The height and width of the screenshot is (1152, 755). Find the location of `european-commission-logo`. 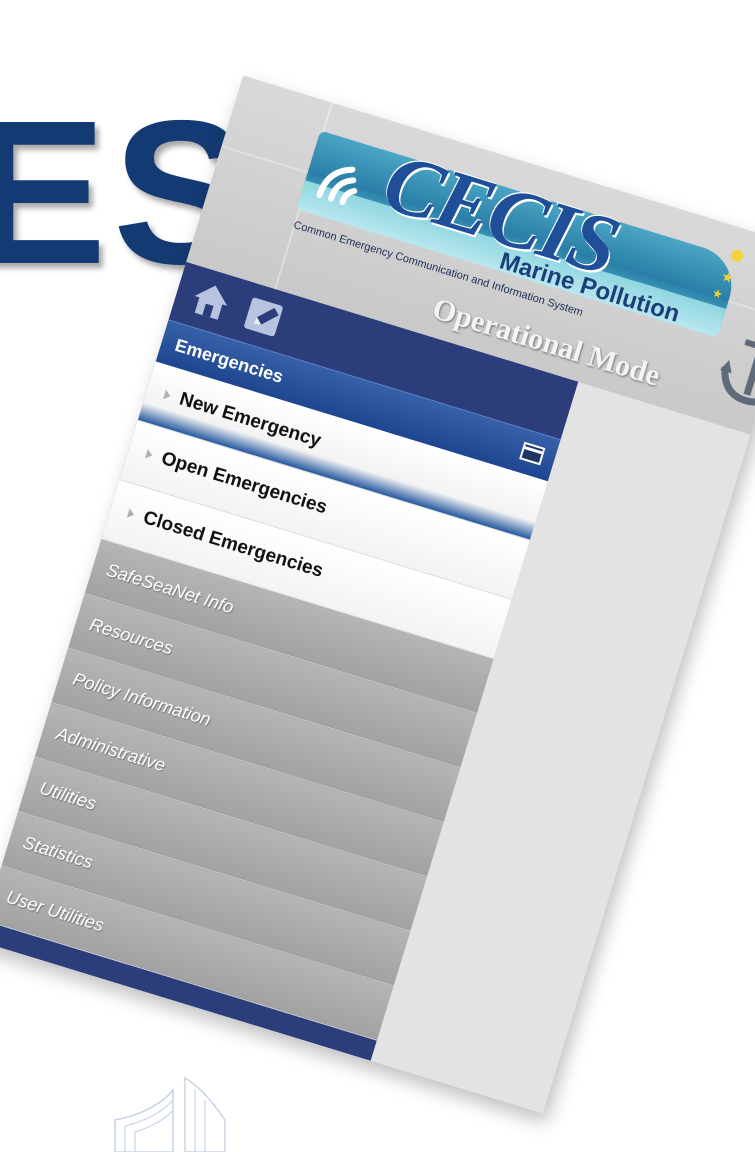

european-commission-logo is located at coordinates (170, 1114).